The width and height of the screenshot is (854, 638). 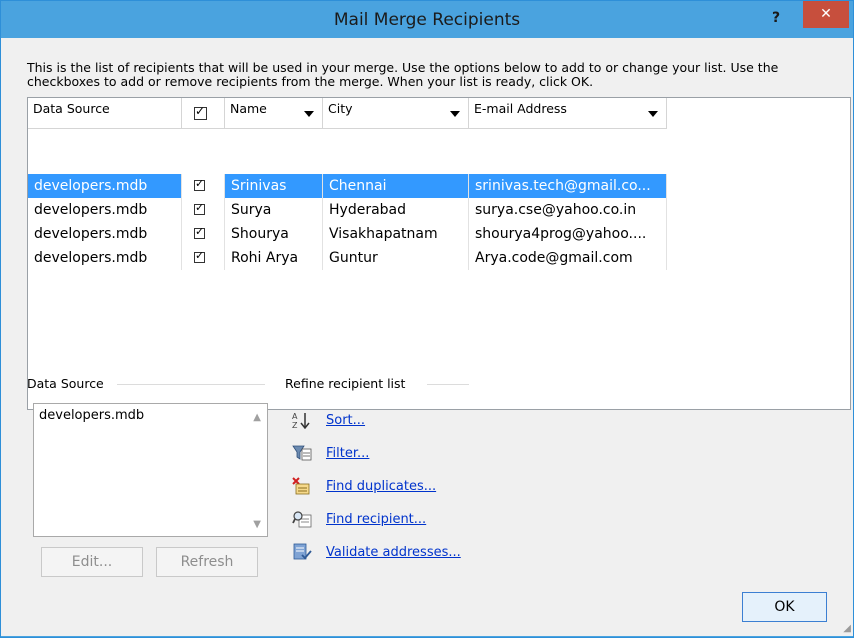 What do you see at coordinates (65, 383) in the screenshot?
I see `data-source-section-label: Data Source` at bounding box center [65, 383].